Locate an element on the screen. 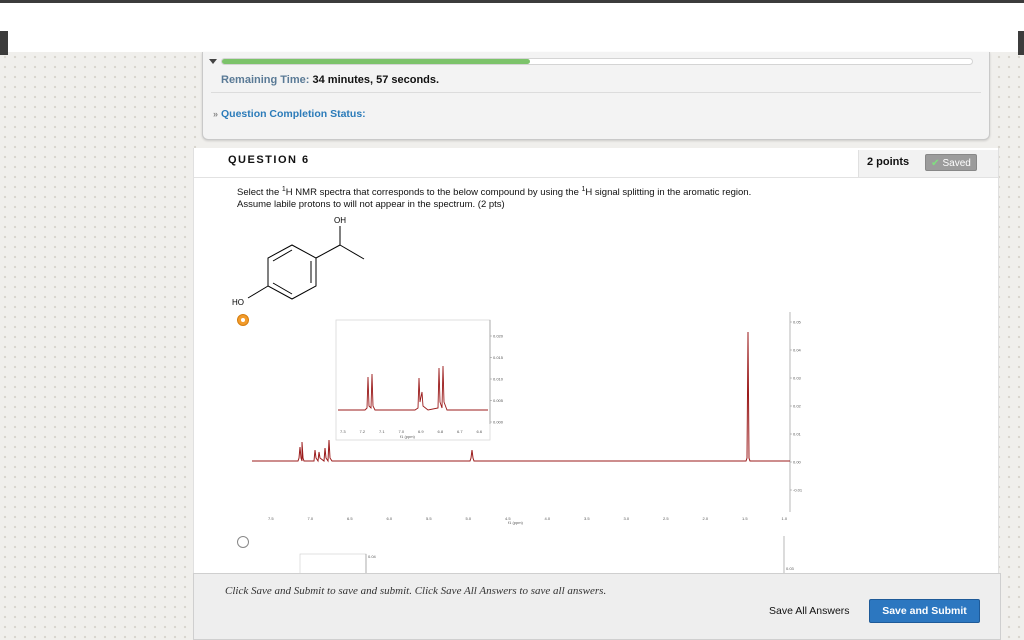 This screenshot has height=640, width=1024. main-x-tick: 3.5 is located at coordinates (587, 518).